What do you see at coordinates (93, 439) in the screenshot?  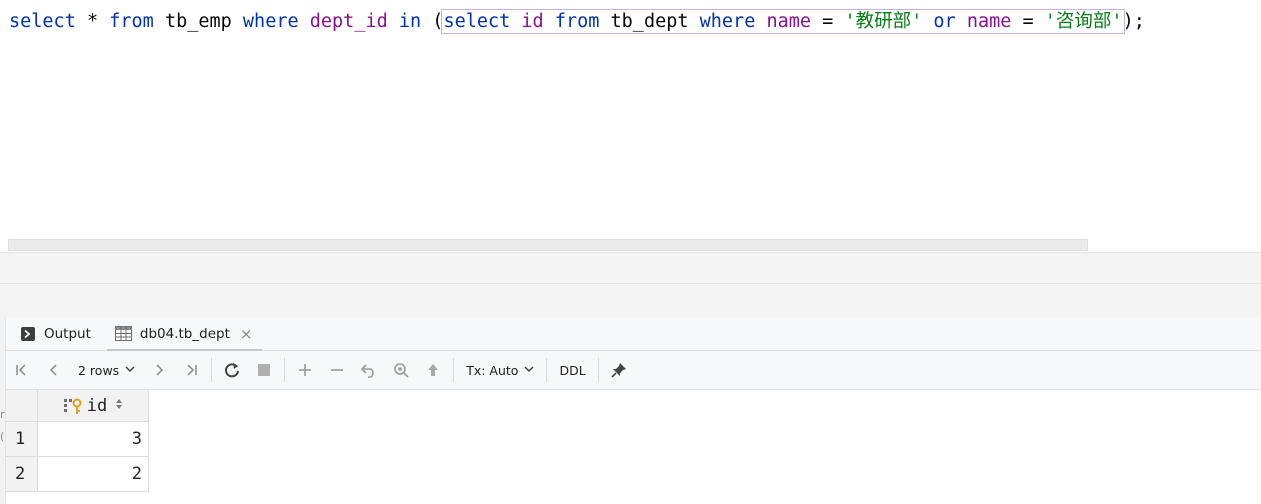 I see `table-cell-id: 3` at bounding box center [93, 439].